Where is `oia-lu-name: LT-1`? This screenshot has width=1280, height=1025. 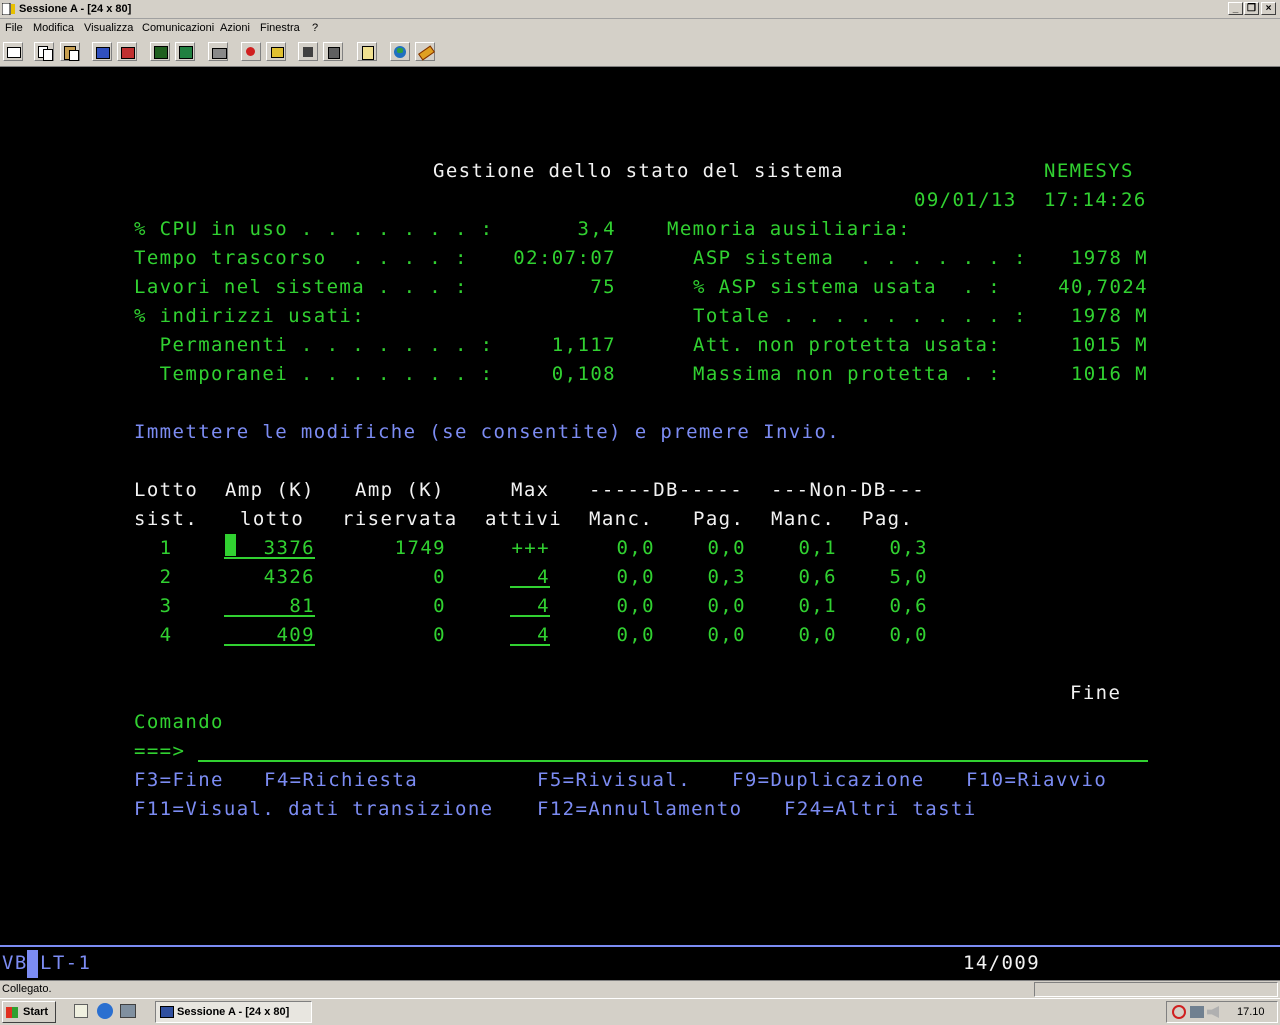
oia-lu-name: LT-1 is located at coordinates (66, 963).